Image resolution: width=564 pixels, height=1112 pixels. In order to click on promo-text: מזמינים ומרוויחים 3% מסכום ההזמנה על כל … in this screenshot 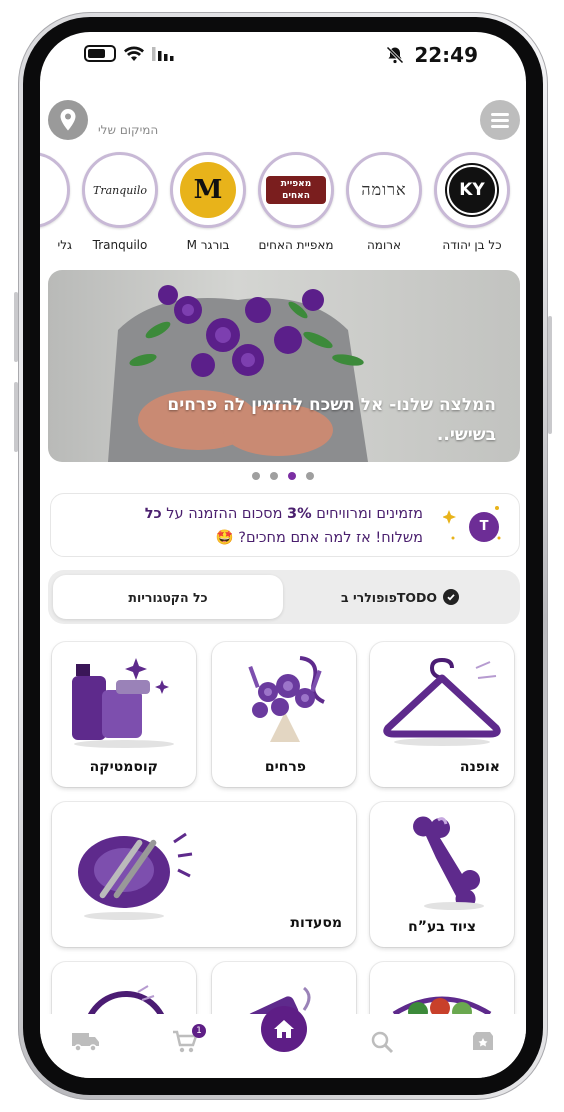, I will do `click(243, 526)`.